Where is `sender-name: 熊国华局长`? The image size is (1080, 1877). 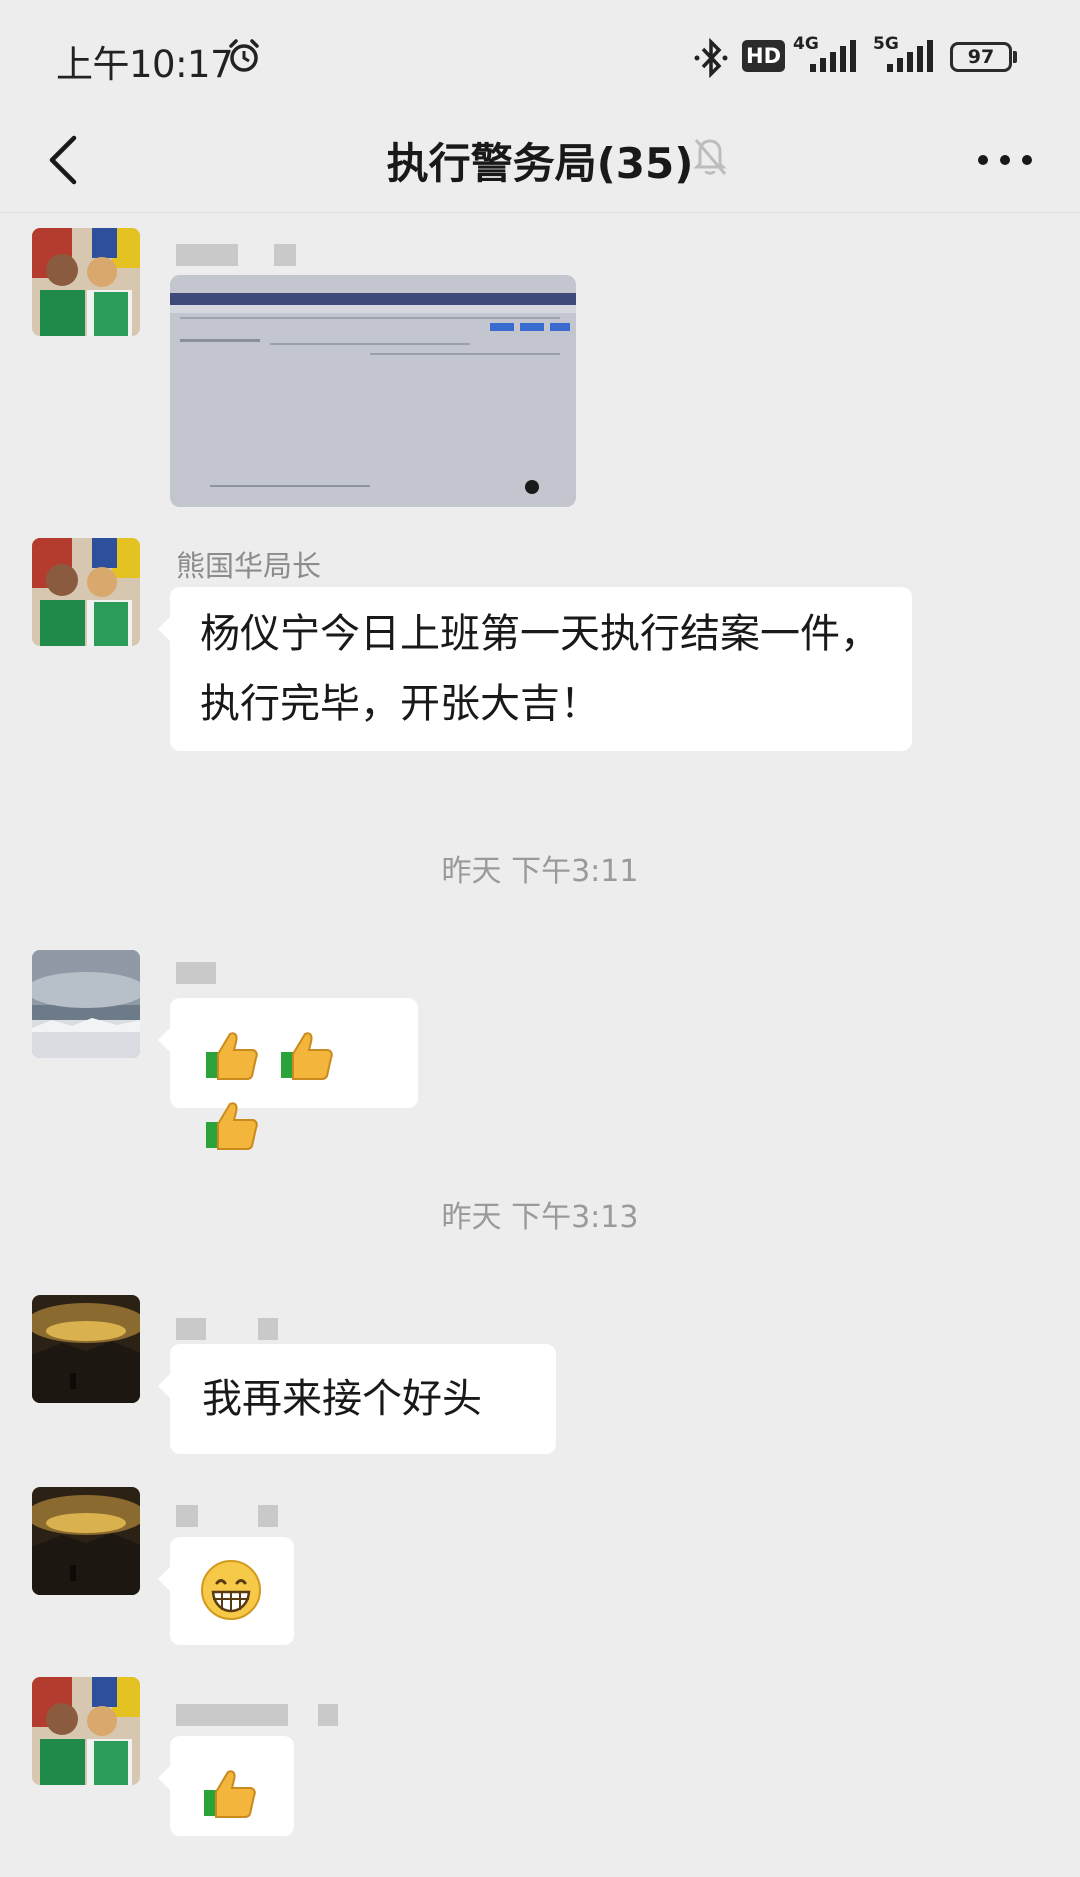 sender-name: 熊国华局长 is located at coordinates (249, 566).